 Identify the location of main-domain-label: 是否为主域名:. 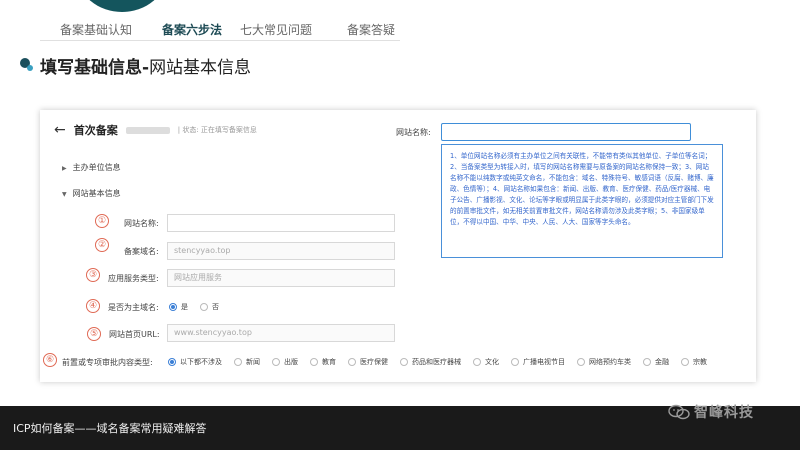
(133, 307).